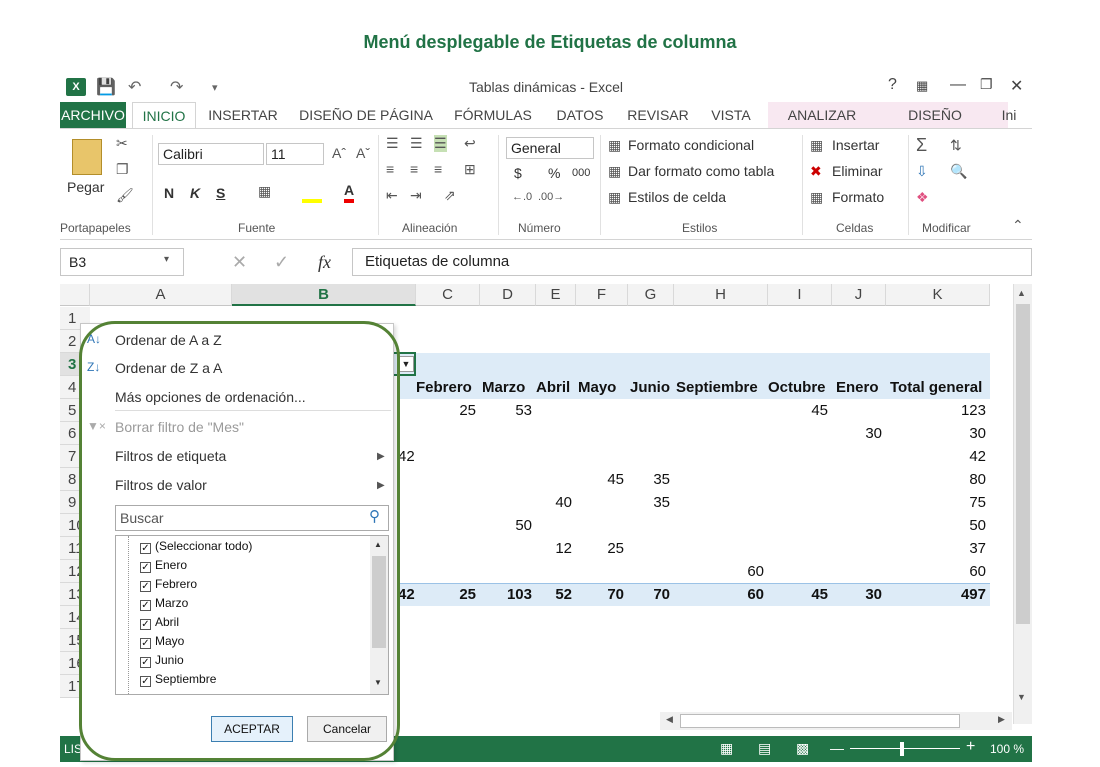 The height and width of the screenshot is (767, 1100). What do you see at coordinates (652, 387) in the screenshot?
I see `pivot-col-header: Junio` at bounding box center [652, 387].